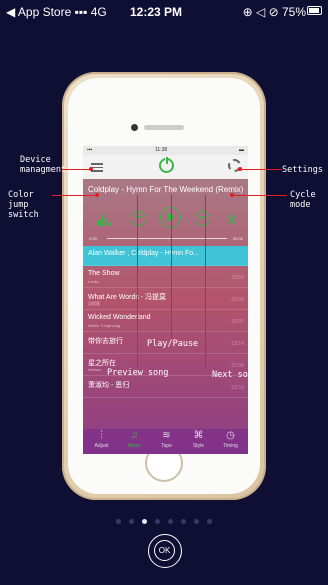 The height and width of the screenshot is (585, 328). I want to click on music-icon: ♫, so click(134, 435).